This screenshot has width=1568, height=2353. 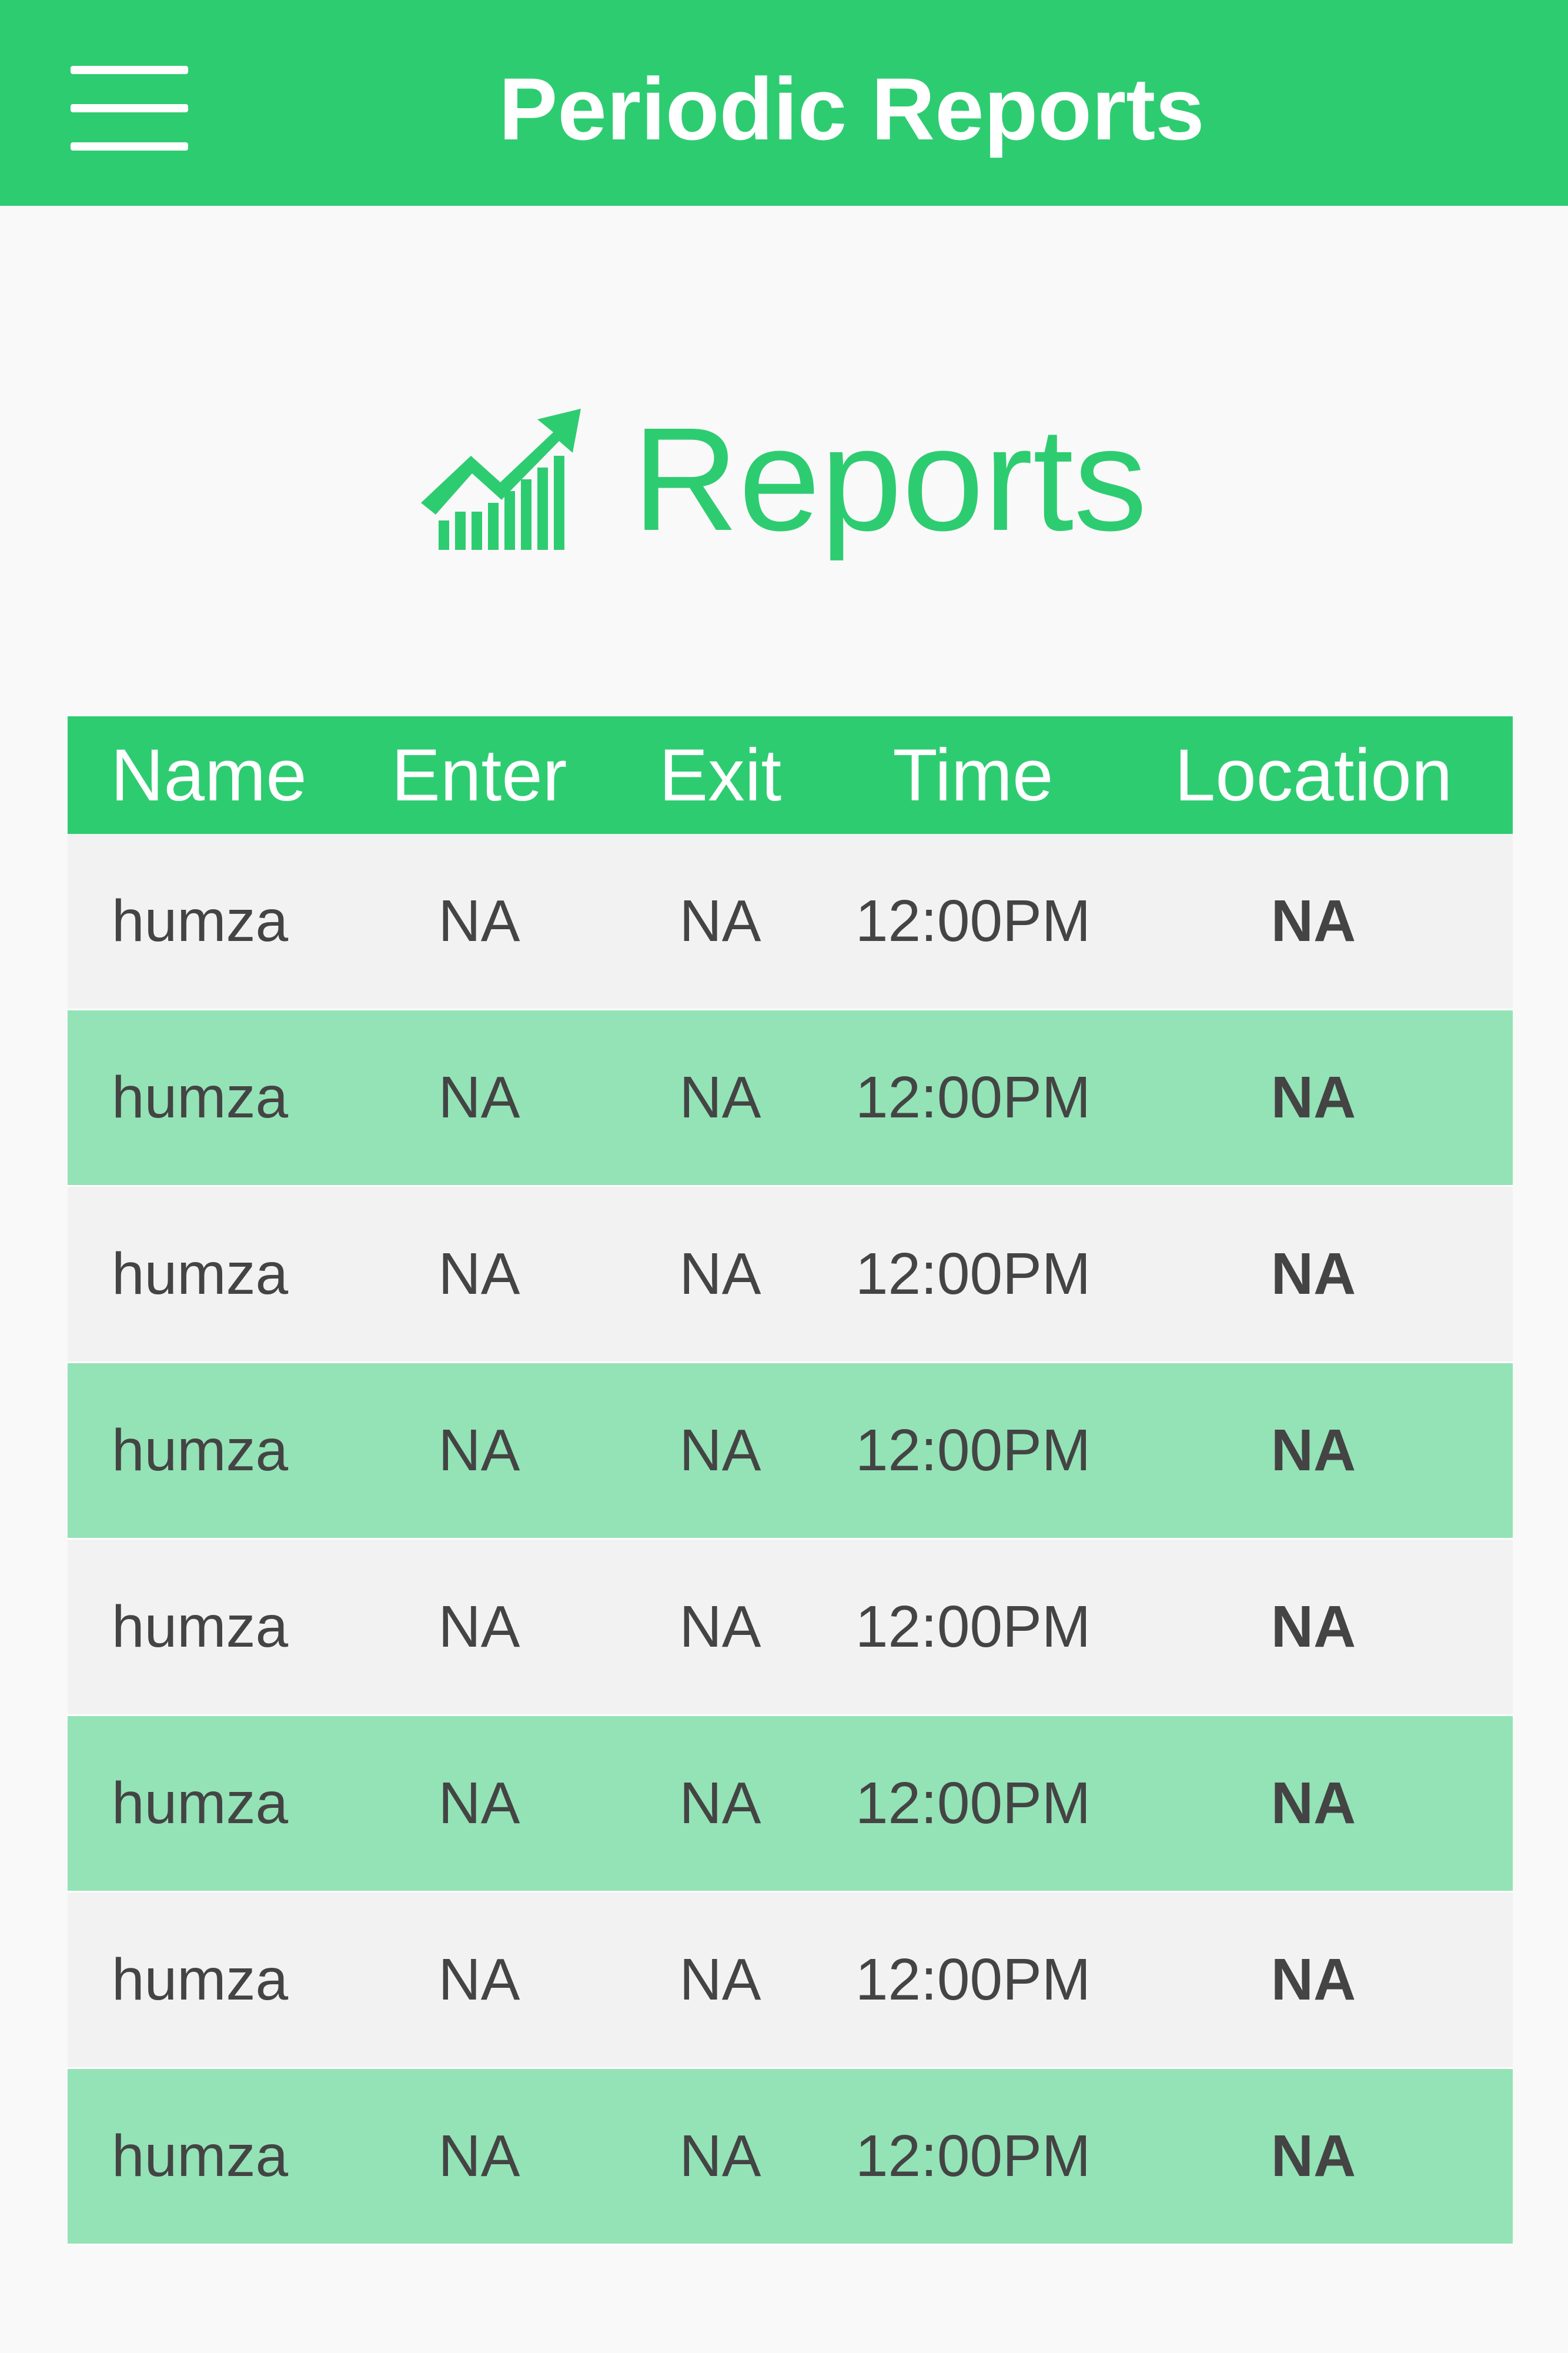 What do you see at coordinates (479, 775) in the screenshot?
I see `column-header-enter: Enter` at bounding box center [479, 775].